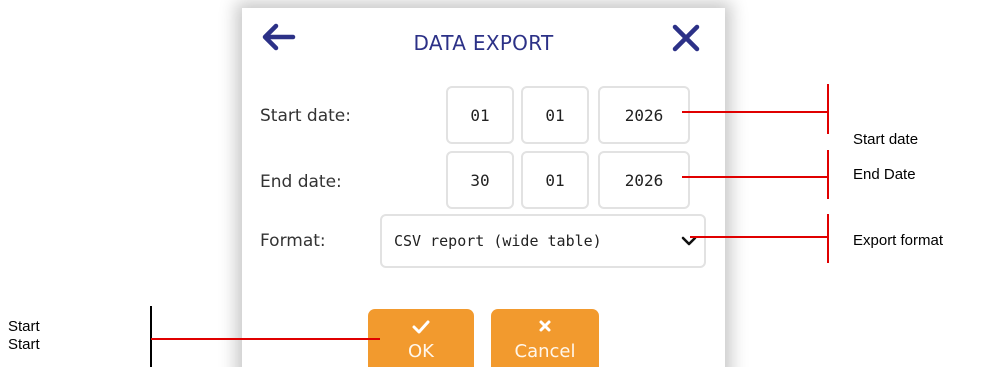 The height and width of the screenshot is (367, 985). I want to click on callout-end-date: End Date, so click(884, 174).